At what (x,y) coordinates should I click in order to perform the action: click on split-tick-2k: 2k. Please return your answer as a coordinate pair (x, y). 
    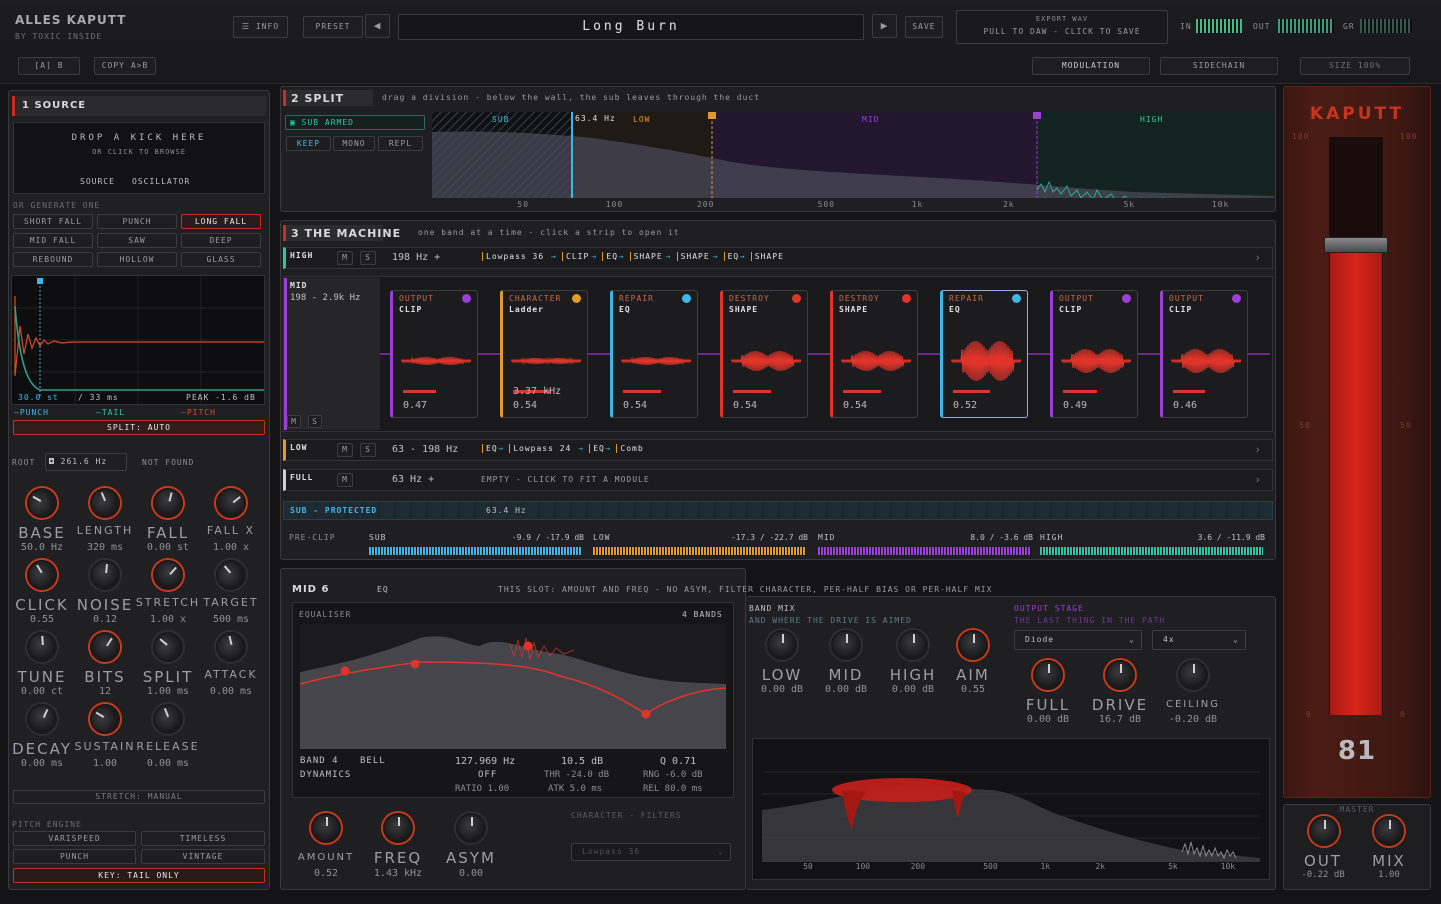
    Looking at the image, I should click on (1008, 204).